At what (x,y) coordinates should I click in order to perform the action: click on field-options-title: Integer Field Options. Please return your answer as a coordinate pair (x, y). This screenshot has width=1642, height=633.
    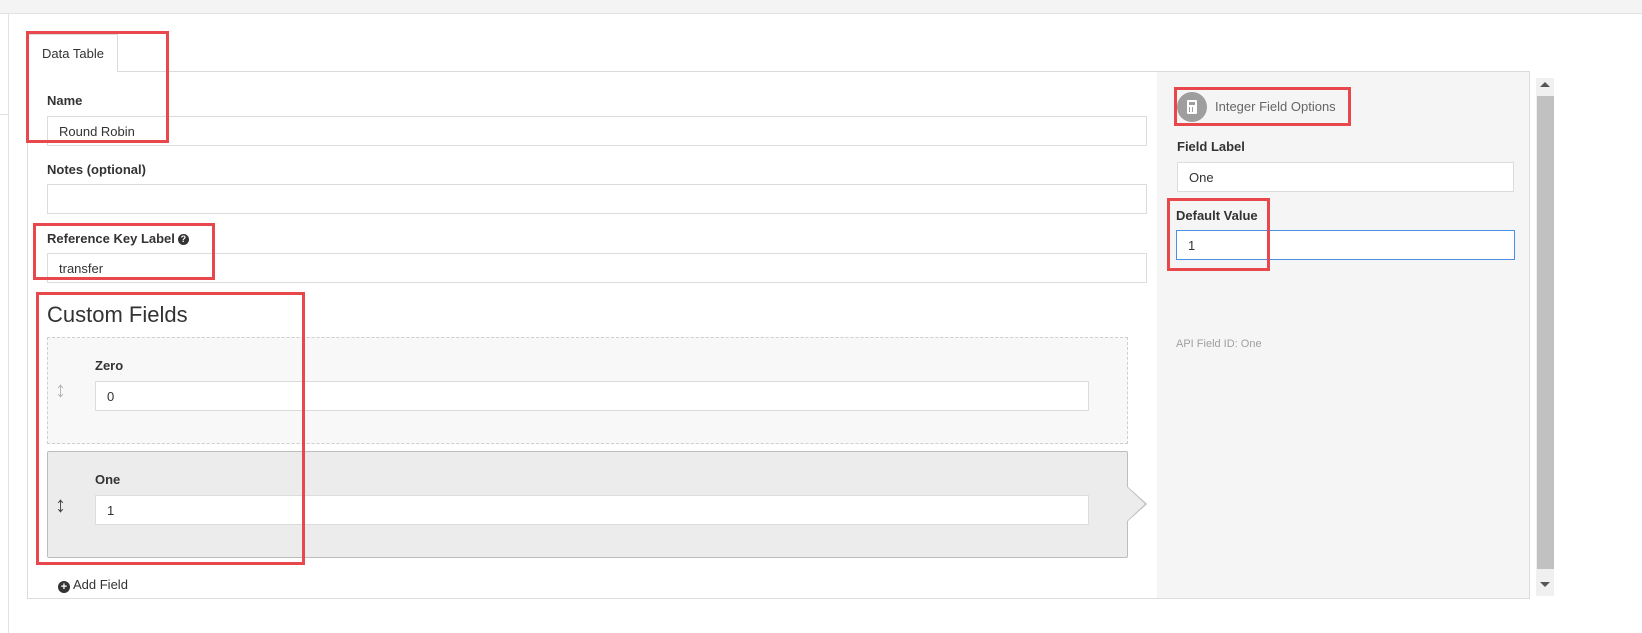
    Looking at the image, I should click on (1275, 106).